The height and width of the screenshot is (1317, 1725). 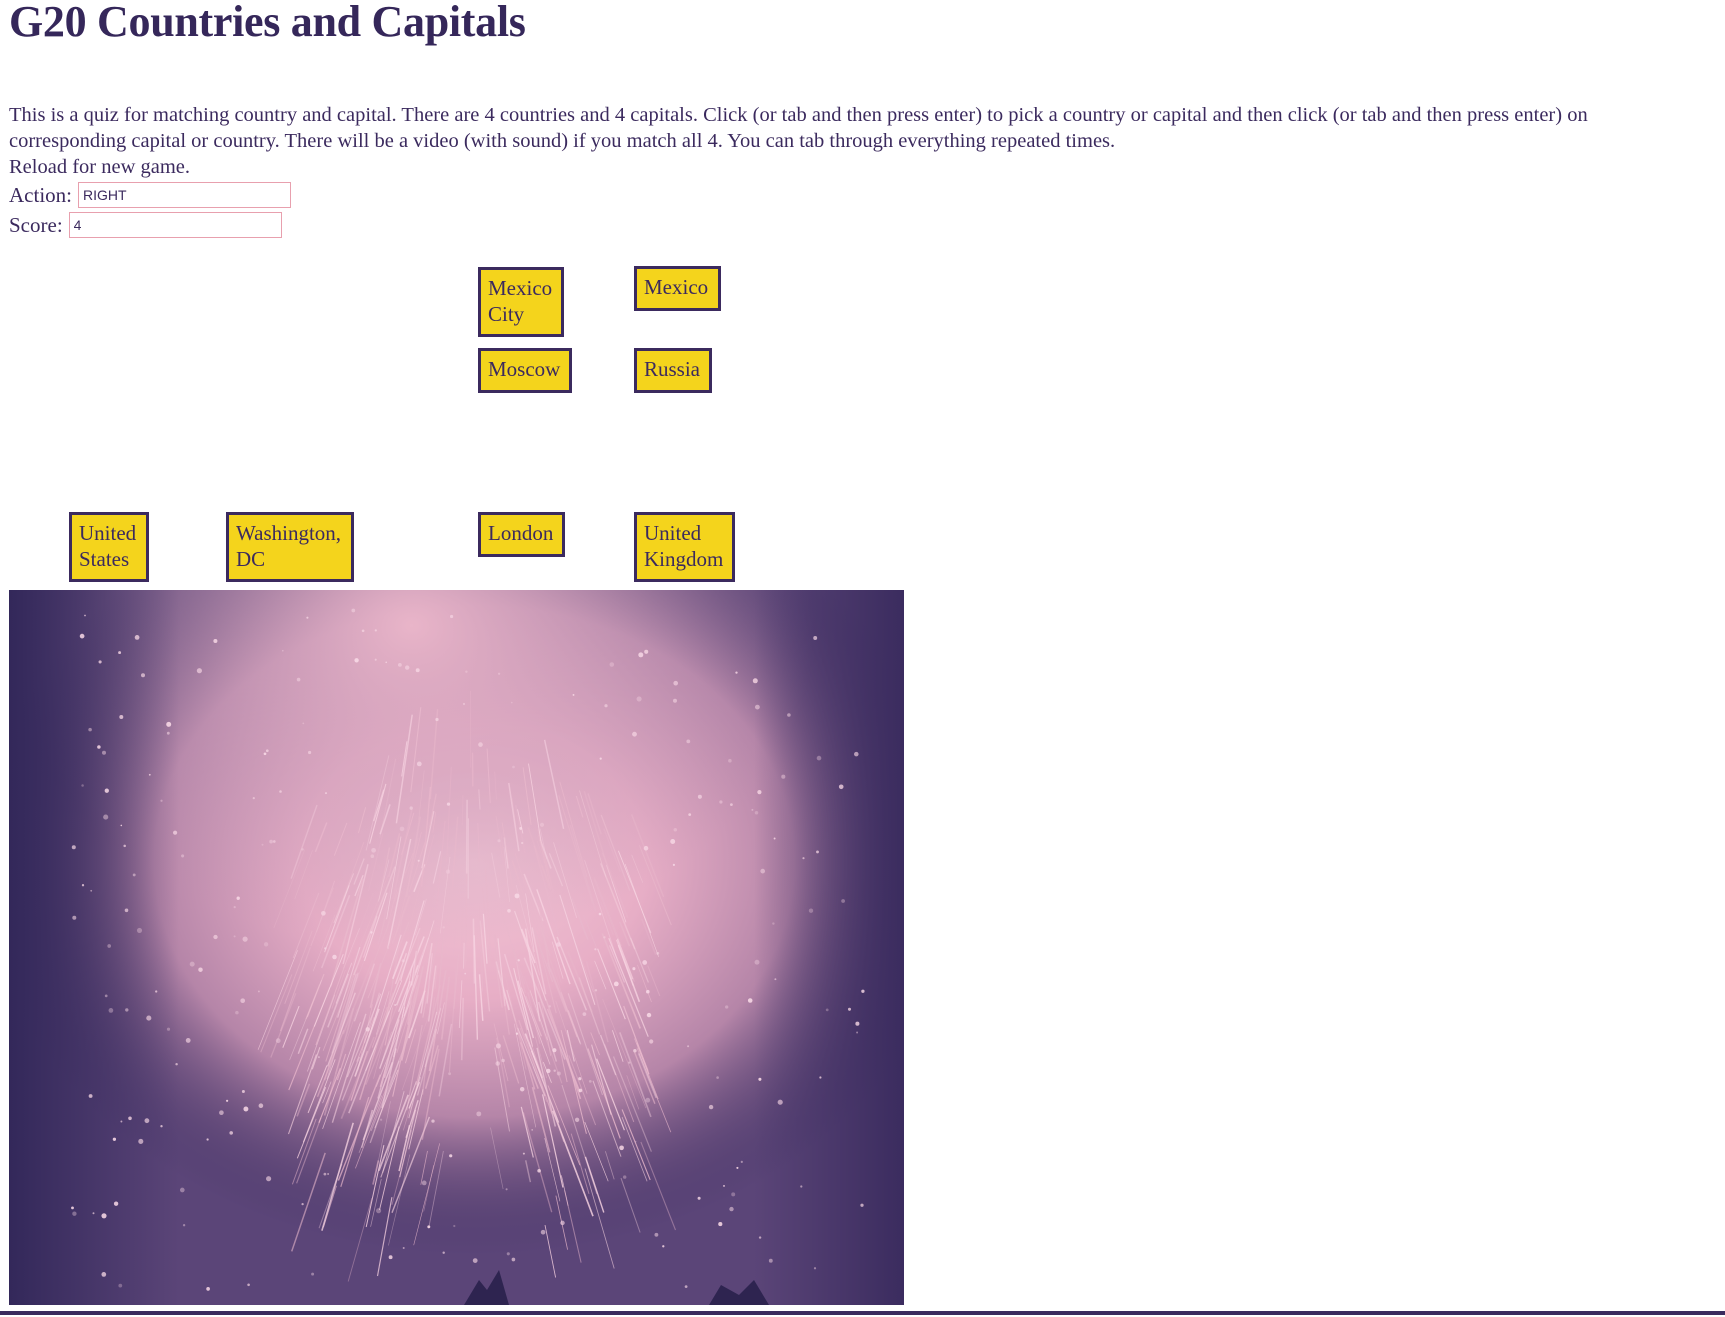 What do you see at coordinates (673, 370) in the screenshot?
I see `card-russia: Russia` at bounding box center [673, 370].